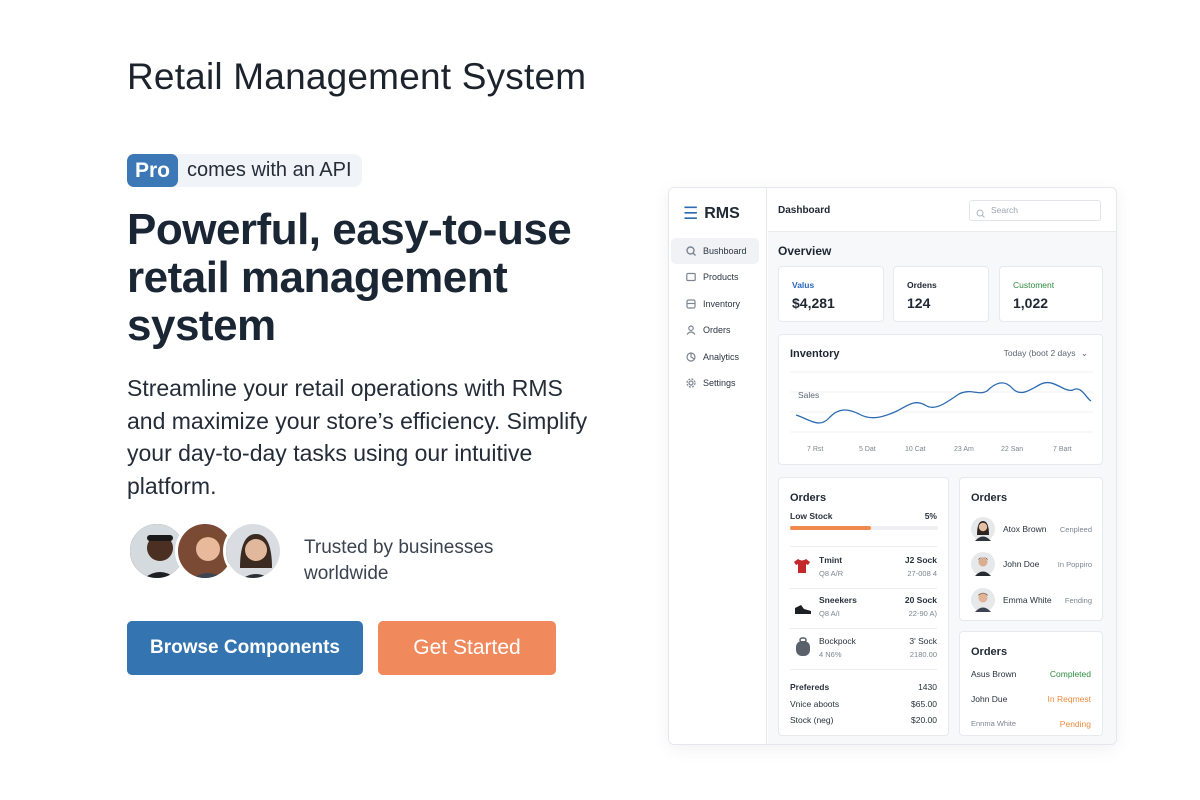  What do you see at coordinates (867, 449) in the screenshot?
I see `x-tick-label: 5 Dat` at bounding box center [867, 449].